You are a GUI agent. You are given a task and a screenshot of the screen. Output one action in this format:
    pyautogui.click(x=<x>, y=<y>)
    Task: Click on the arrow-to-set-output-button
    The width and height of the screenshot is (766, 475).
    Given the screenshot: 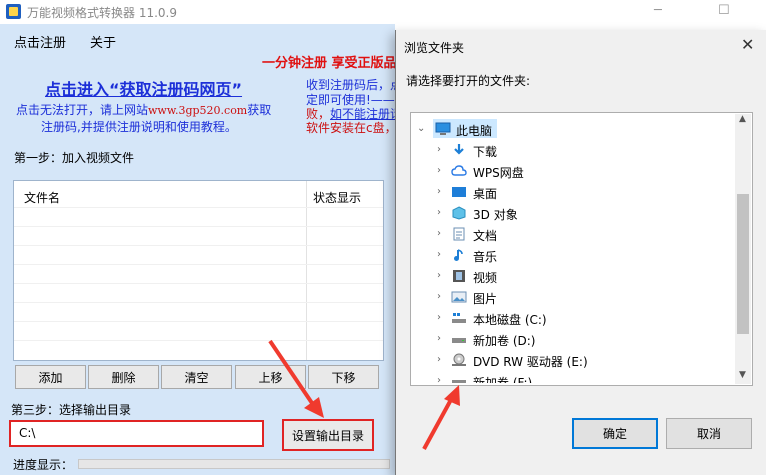 What is the action you would take?
    pyautogui.click(x=296, y=378)
    